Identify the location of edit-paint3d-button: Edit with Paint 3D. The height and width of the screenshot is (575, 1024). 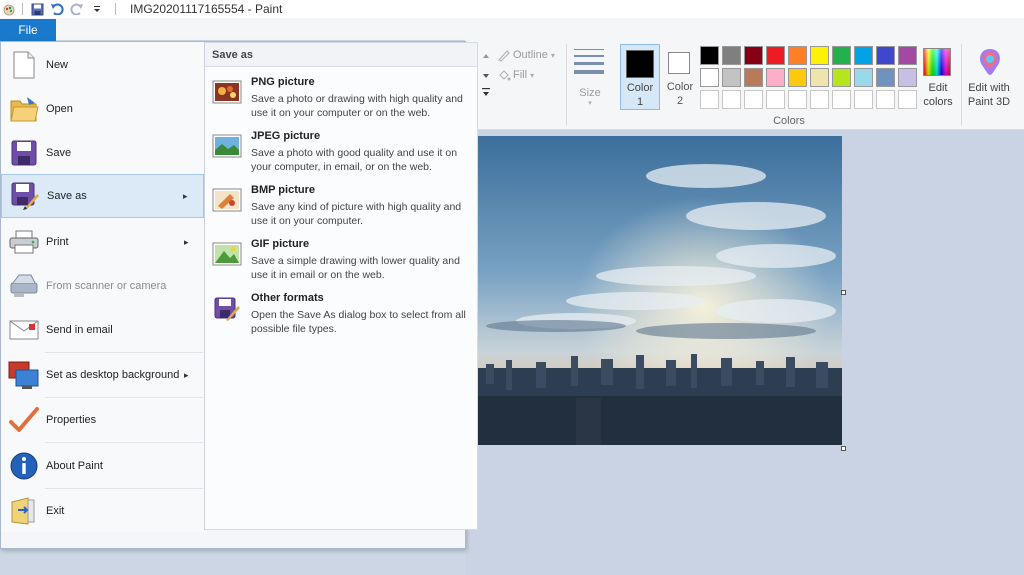
(989, 77).